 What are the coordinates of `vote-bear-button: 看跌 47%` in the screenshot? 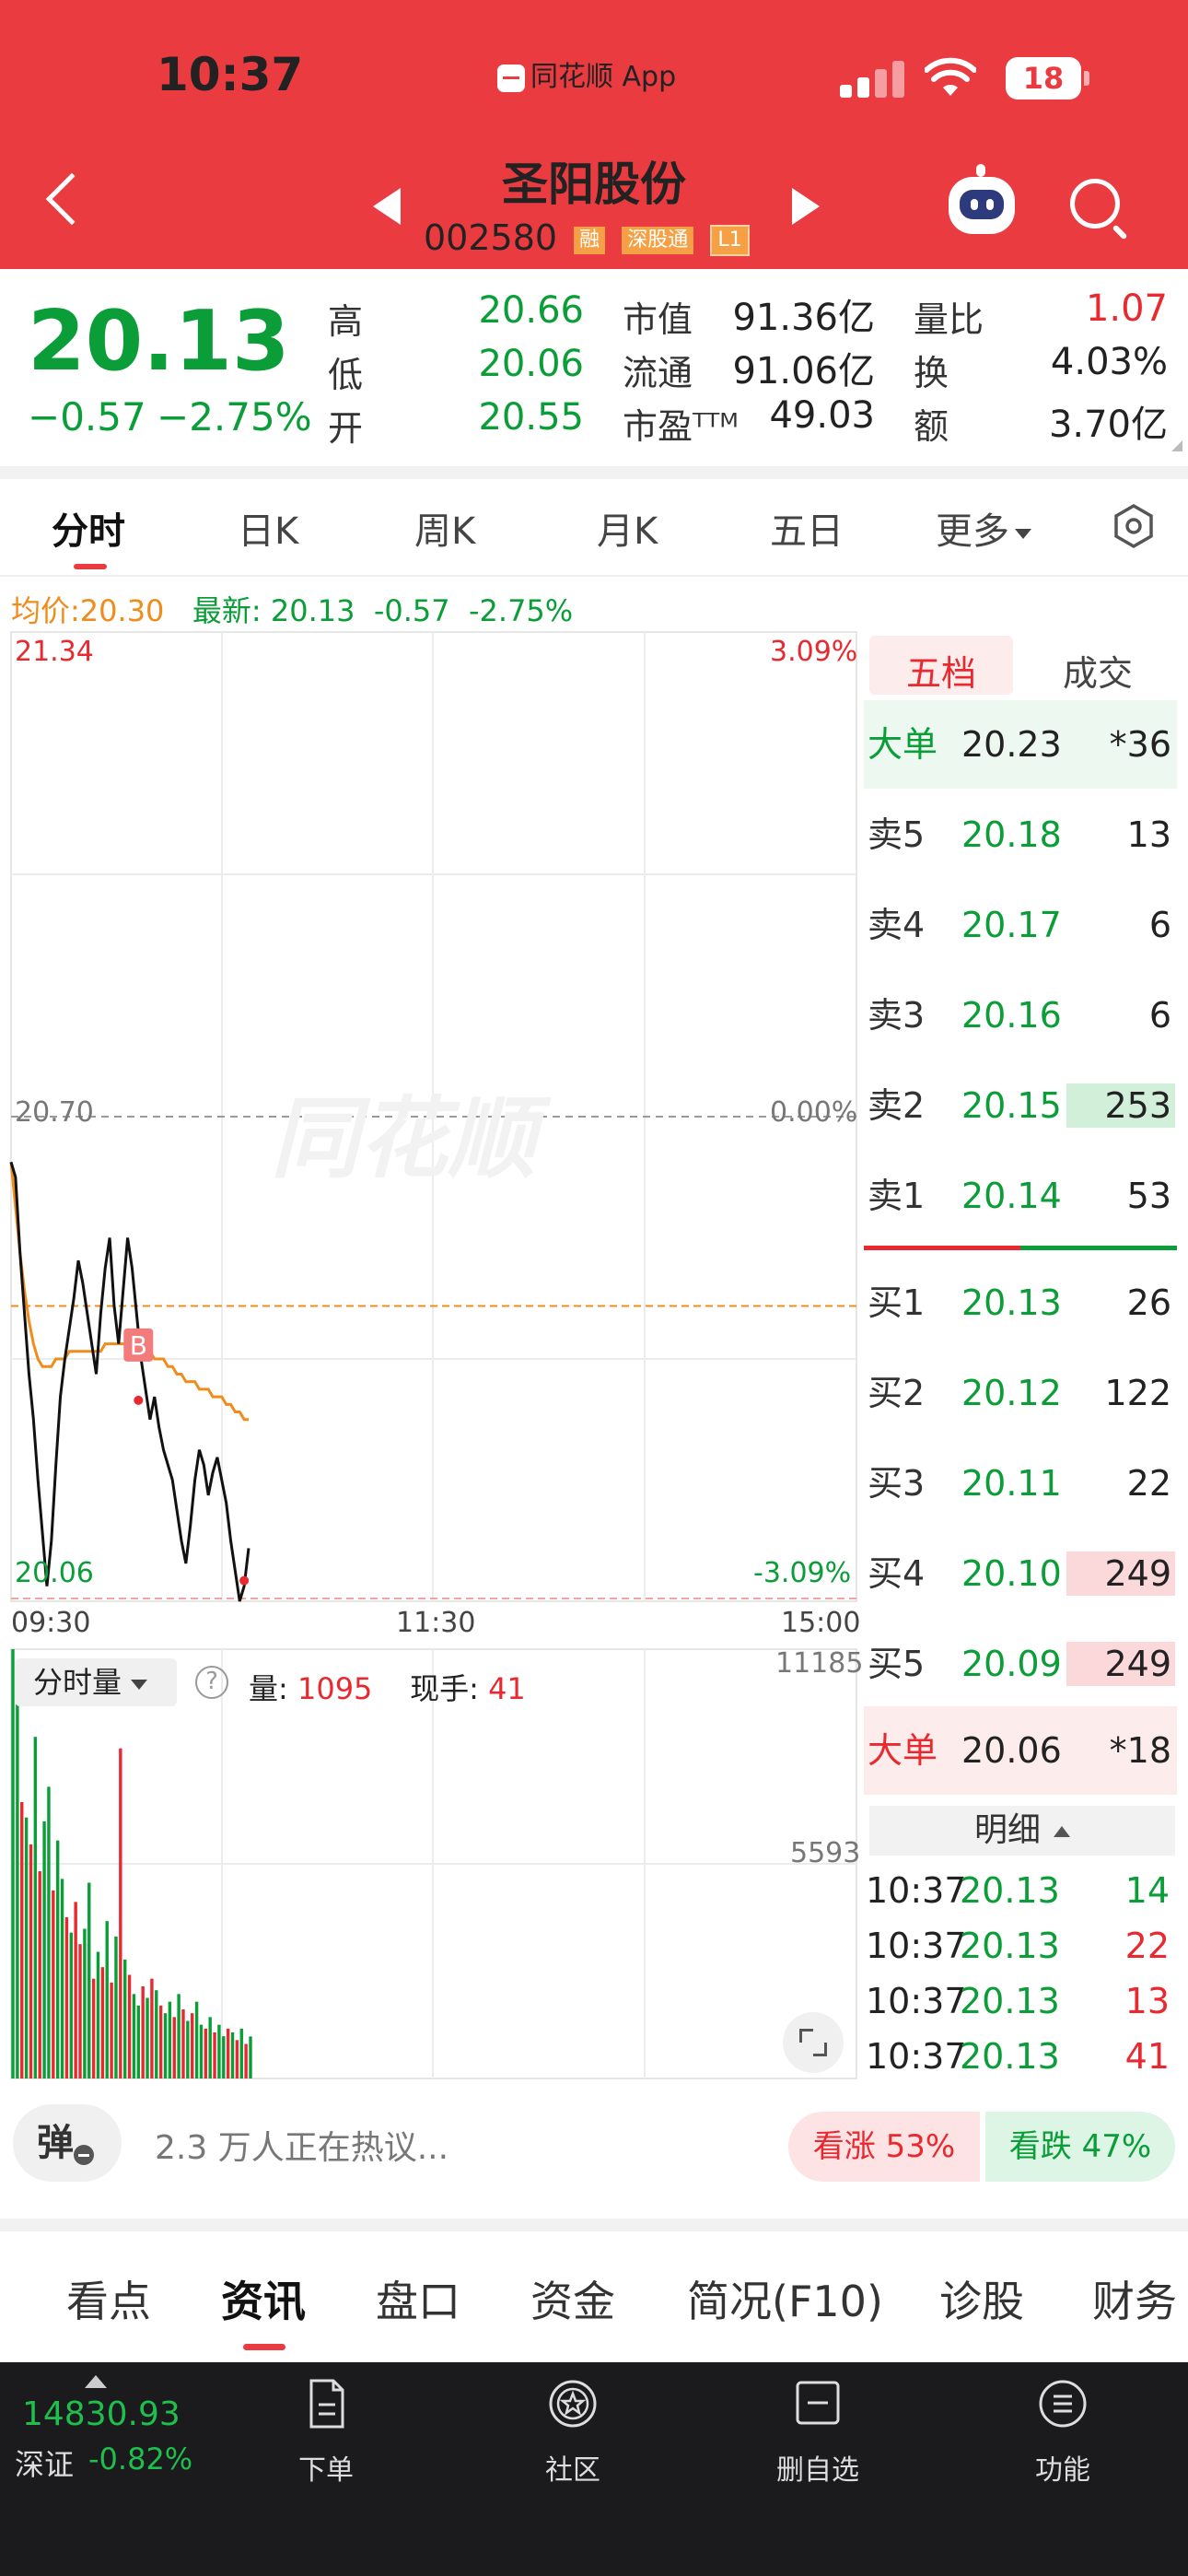 It's located at (1080, 2147).